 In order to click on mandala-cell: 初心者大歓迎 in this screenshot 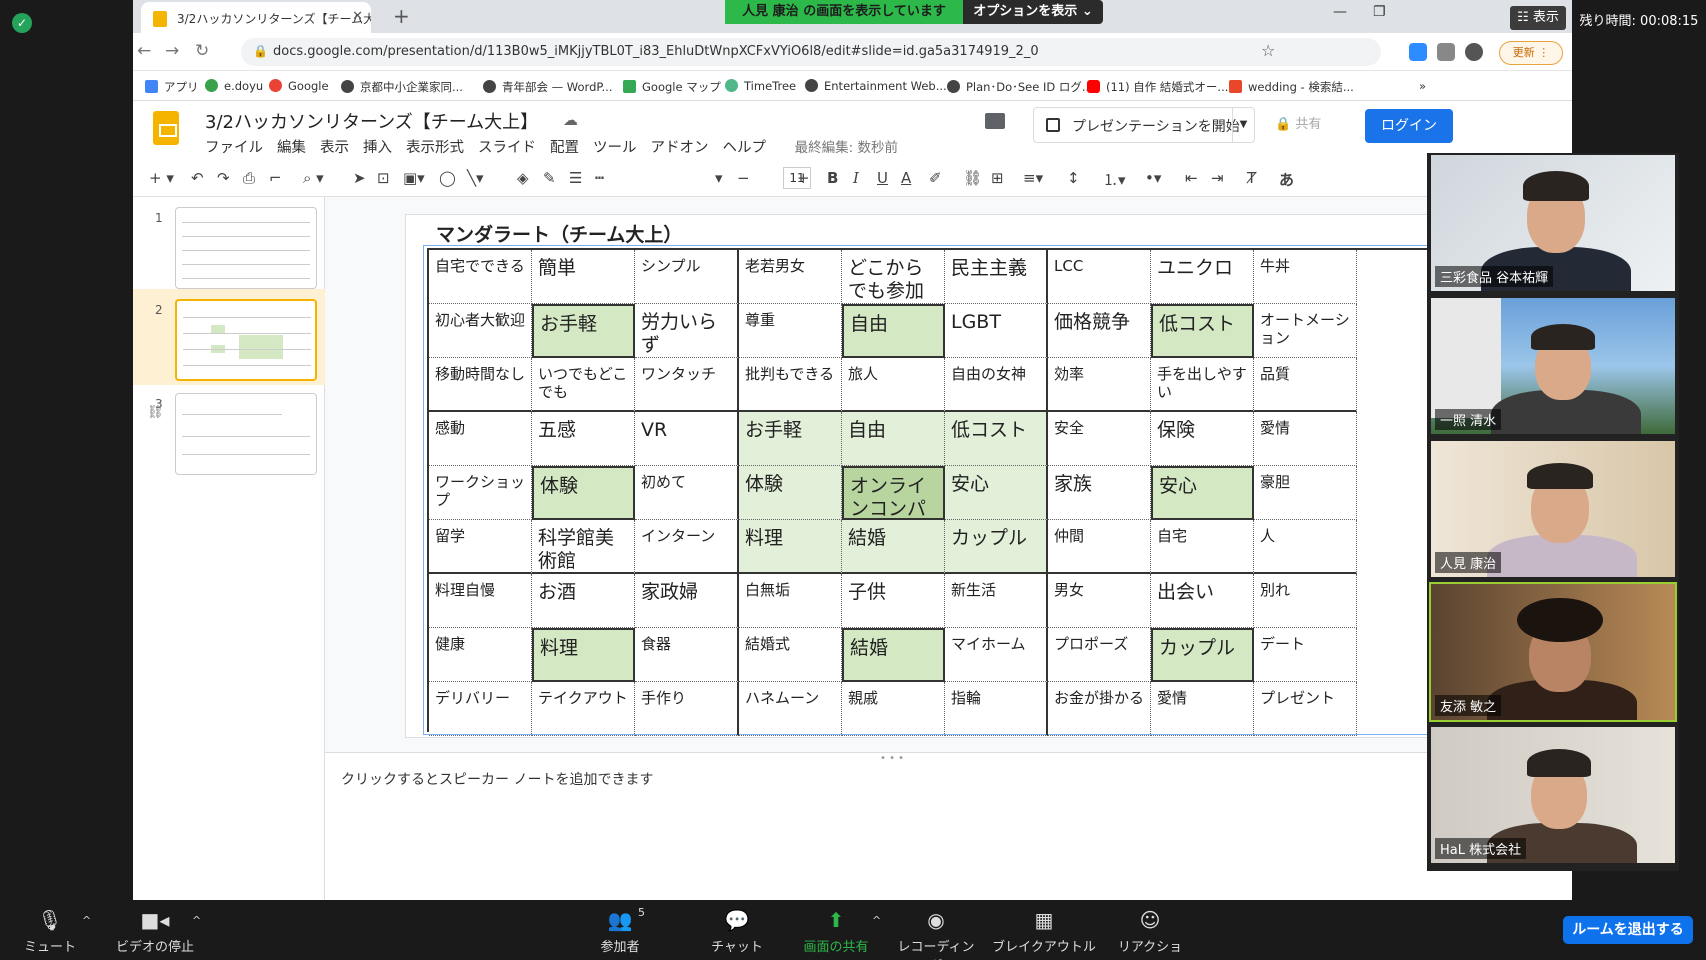, I will do `click(480, 331)`.